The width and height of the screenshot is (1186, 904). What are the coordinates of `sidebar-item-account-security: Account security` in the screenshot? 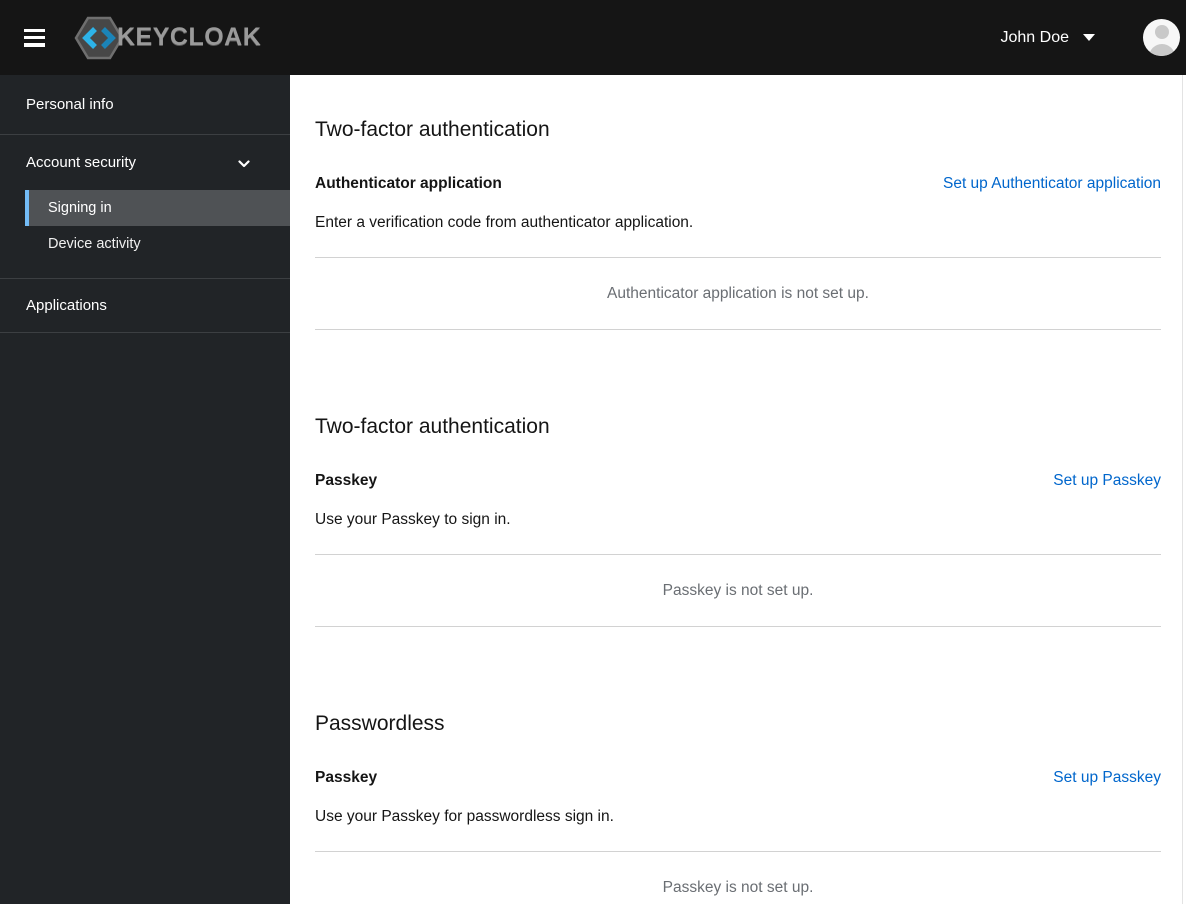 It's located at (145, 162).